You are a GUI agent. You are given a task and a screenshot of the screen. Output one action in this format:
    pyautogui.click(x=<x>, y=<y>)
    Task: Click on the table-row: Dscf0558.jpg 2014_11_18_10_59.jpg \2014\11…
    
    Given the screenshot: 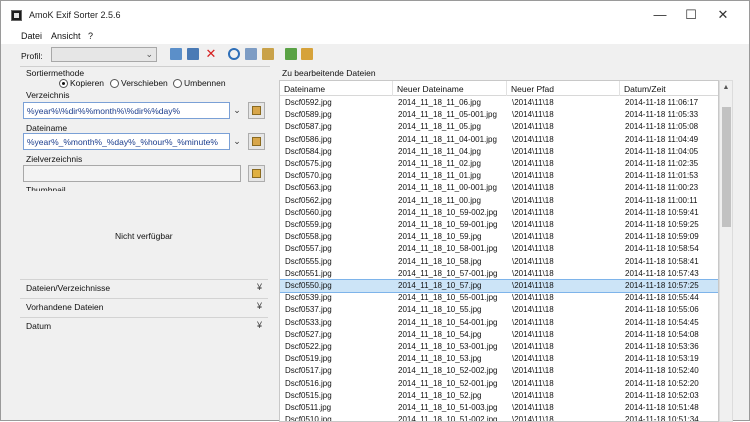 What is the action you would take?
    pyautogui.click(x=499, y=237)
    